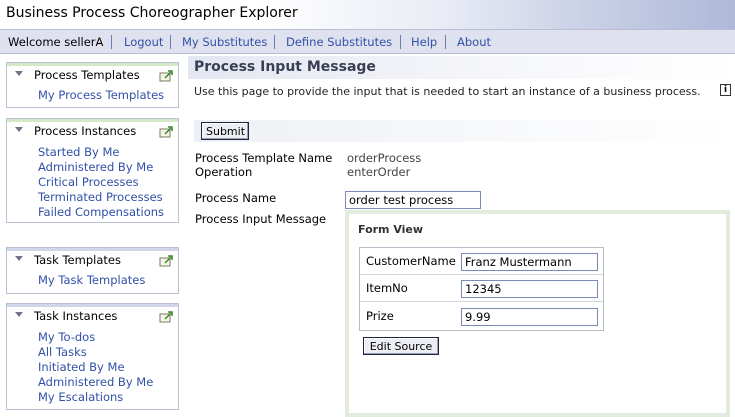  I want to click on task-templates-panel: Task Templates My Task Templates, so click(92, 270).